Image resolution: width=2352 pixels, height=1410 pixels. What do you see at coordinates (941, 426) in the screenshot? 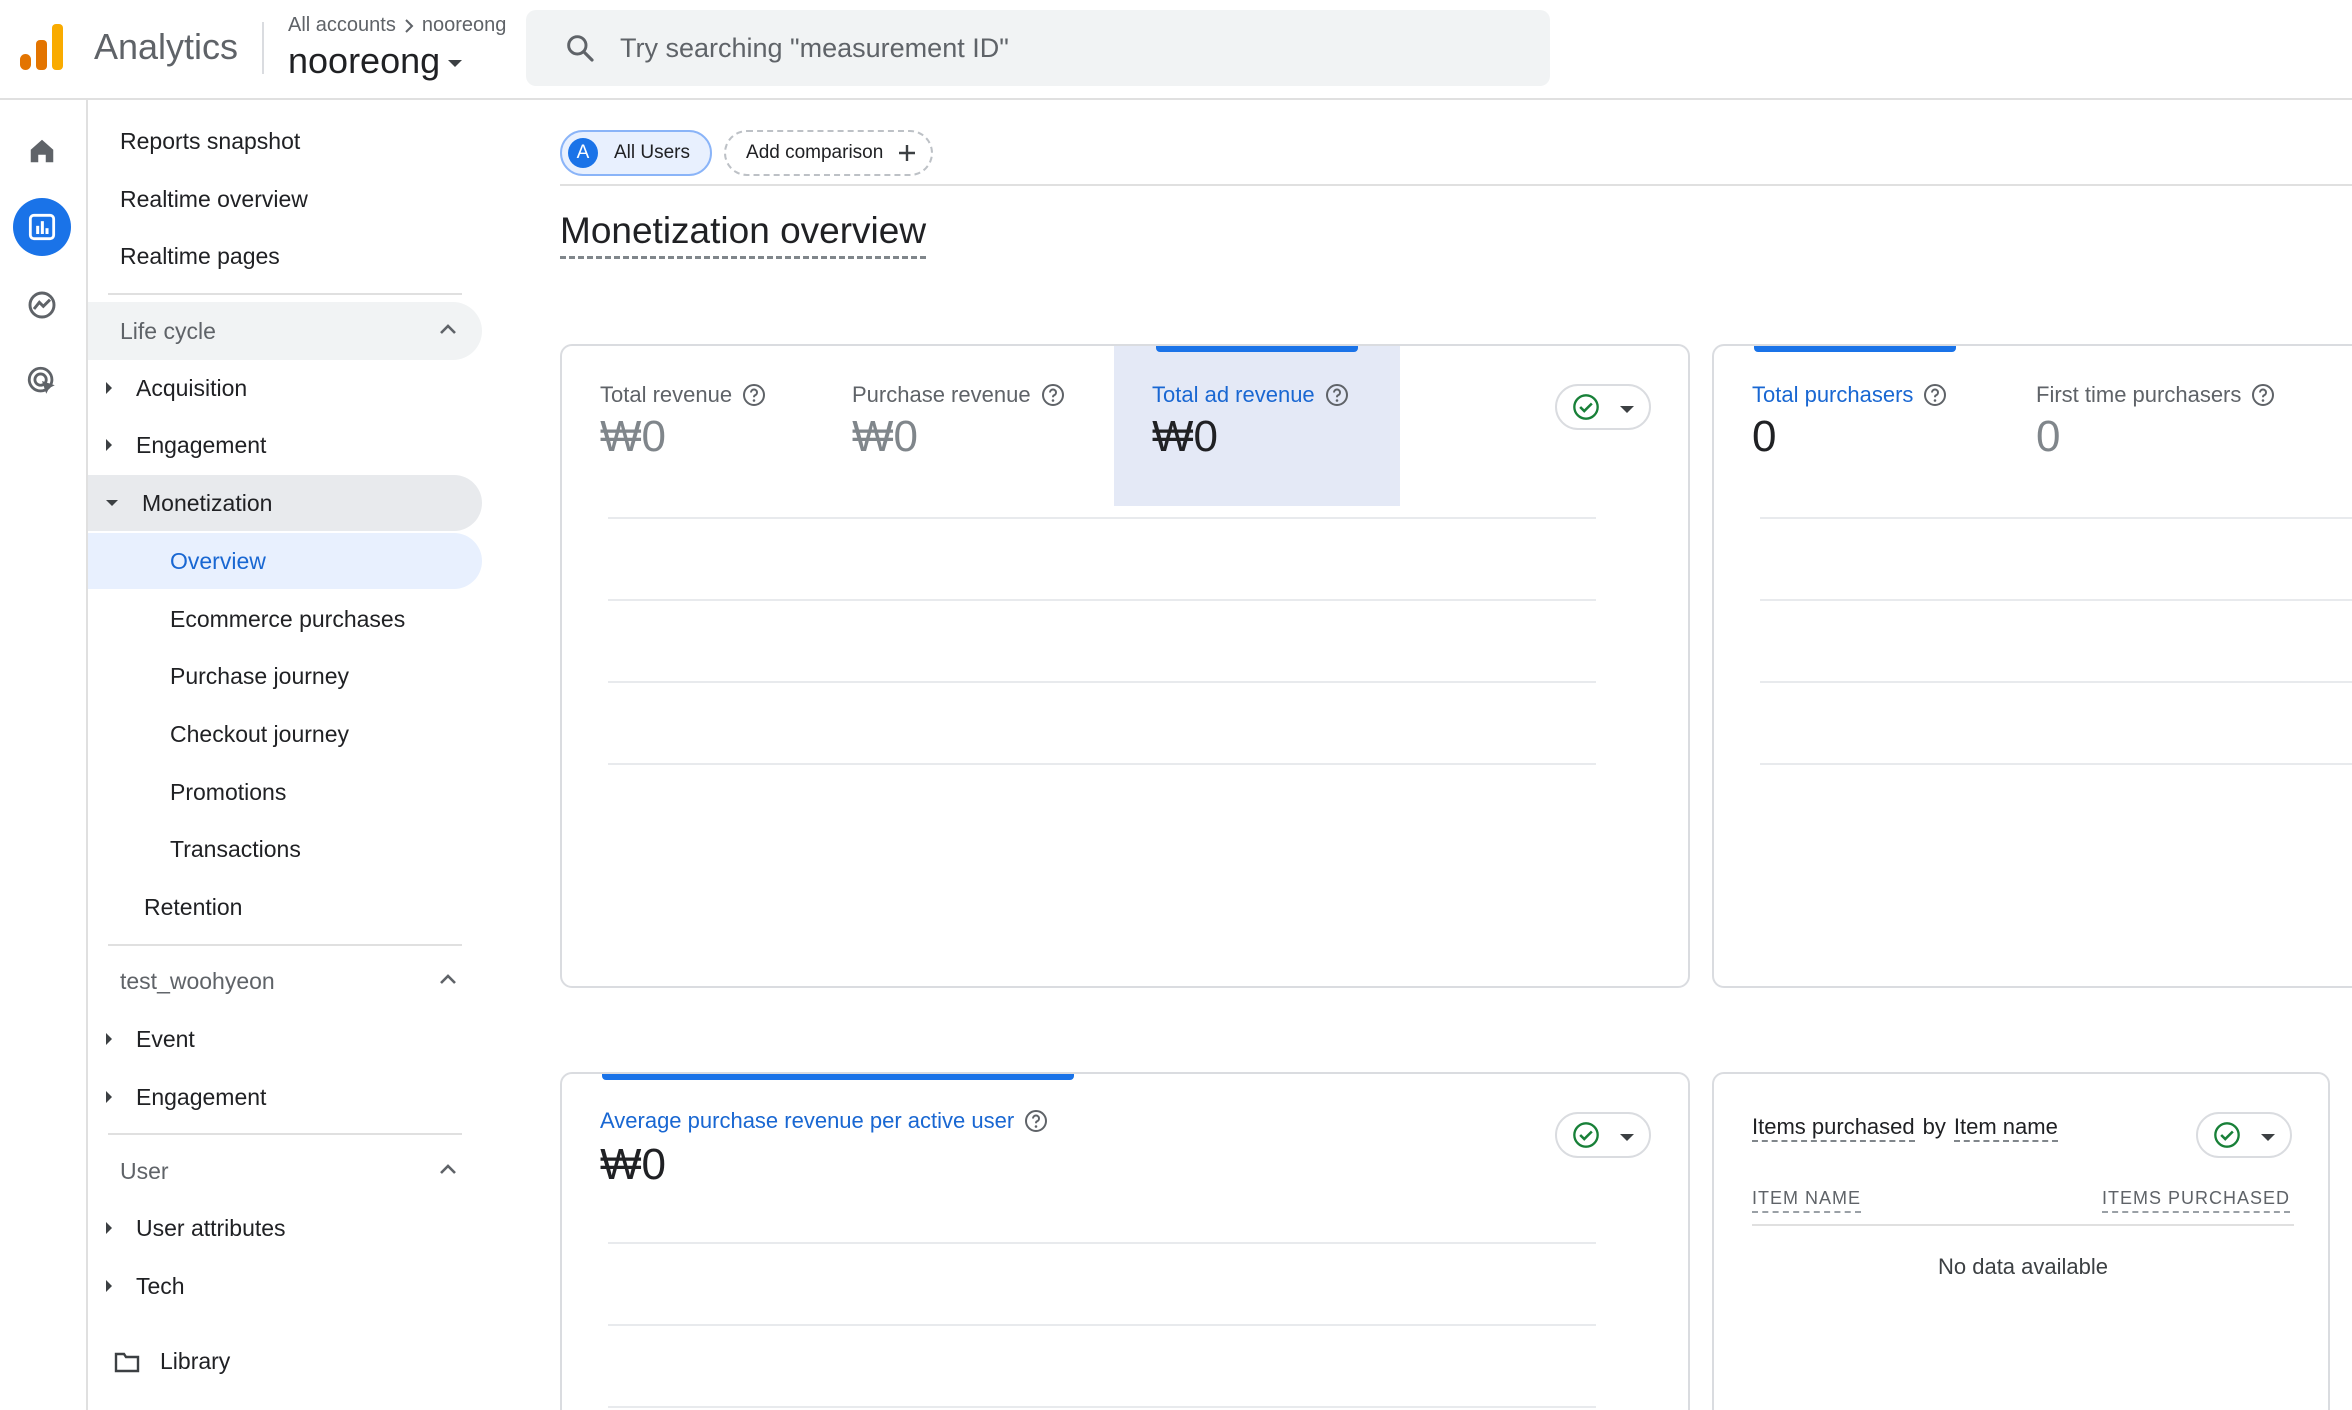
I see `metric-purchase-revenue: Purchase revenue ₩0` at bounding box center [941, 426].